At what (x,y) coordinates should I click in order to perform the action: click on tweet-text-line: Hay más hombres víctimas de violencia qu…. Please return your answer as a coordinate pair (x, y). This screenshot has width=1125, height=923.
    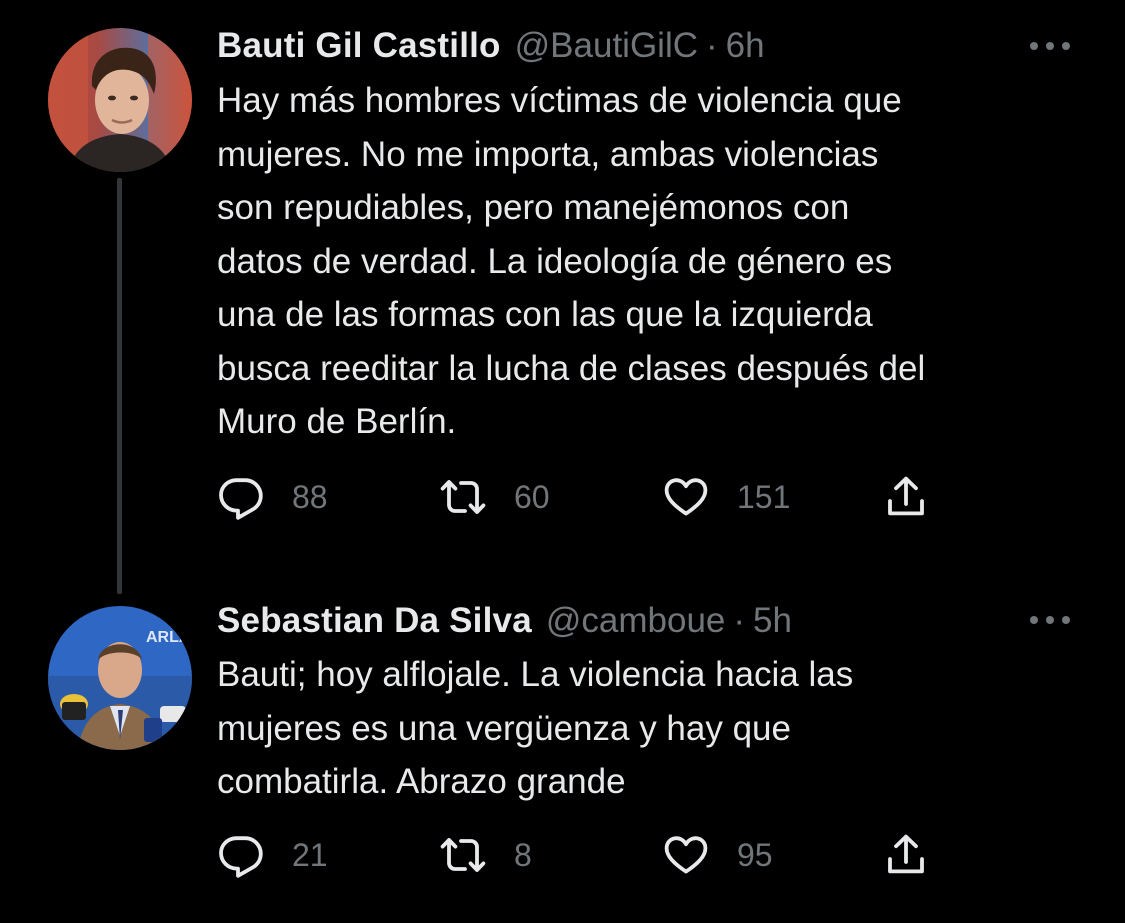
    Looking at the image, I should click on (559, 100).